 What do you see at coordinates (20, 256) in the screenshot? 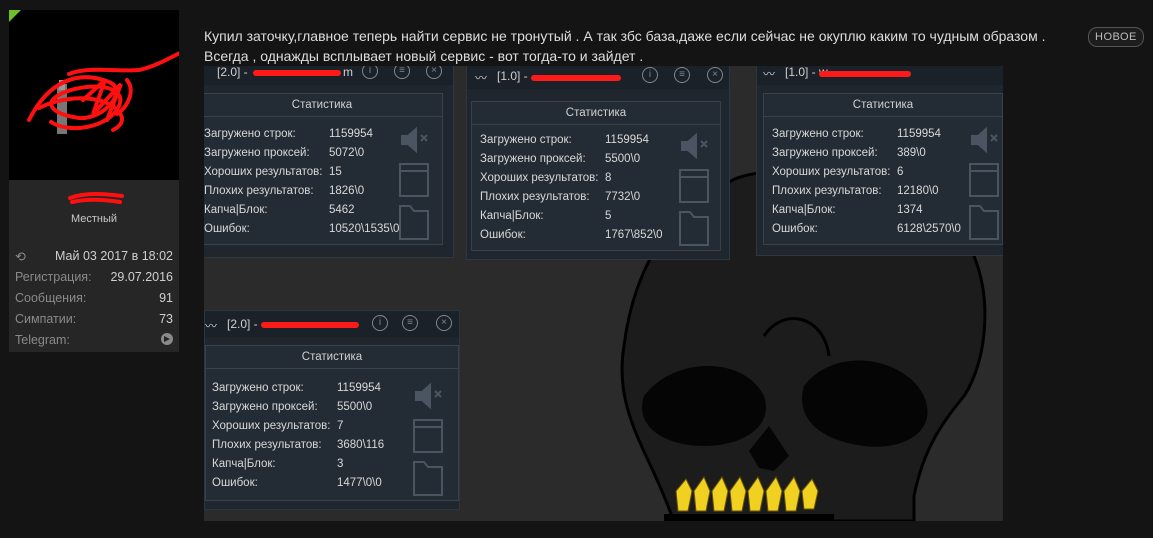
I see `history-icon: ⟲` at bounding box center [20, 256].